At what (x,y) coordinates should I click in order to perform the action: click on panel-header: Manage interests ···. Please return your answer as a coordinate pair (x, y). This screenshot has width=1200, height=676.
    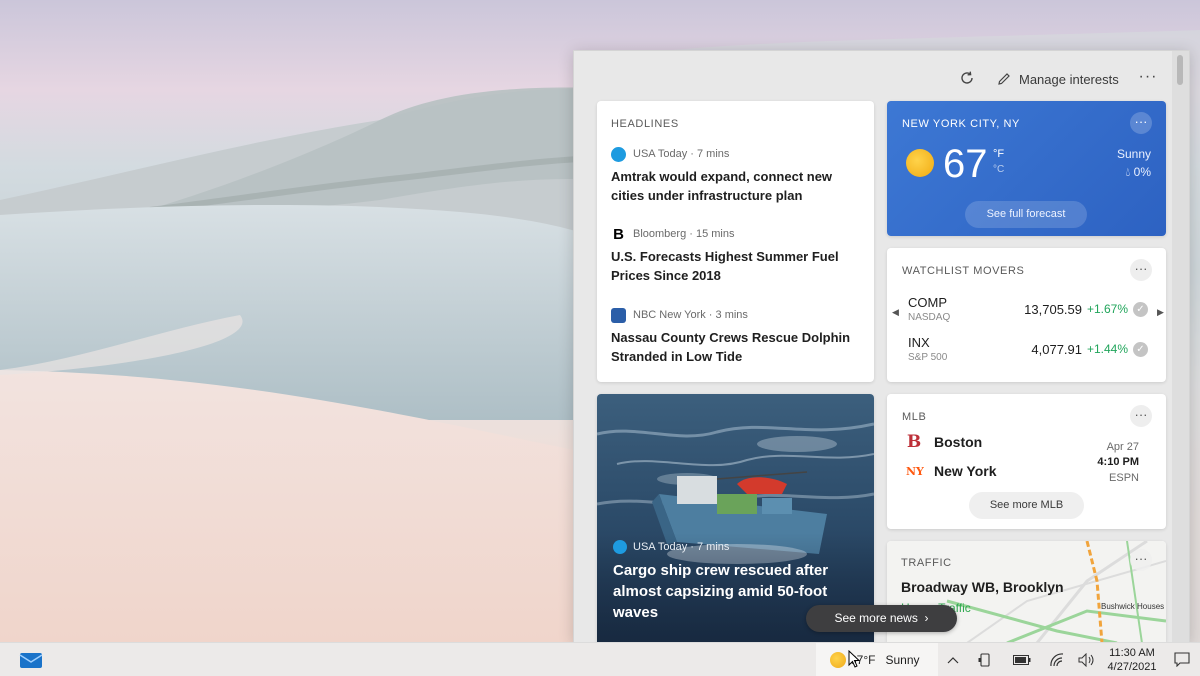
    Looking at the image, I should click on (881, 76).